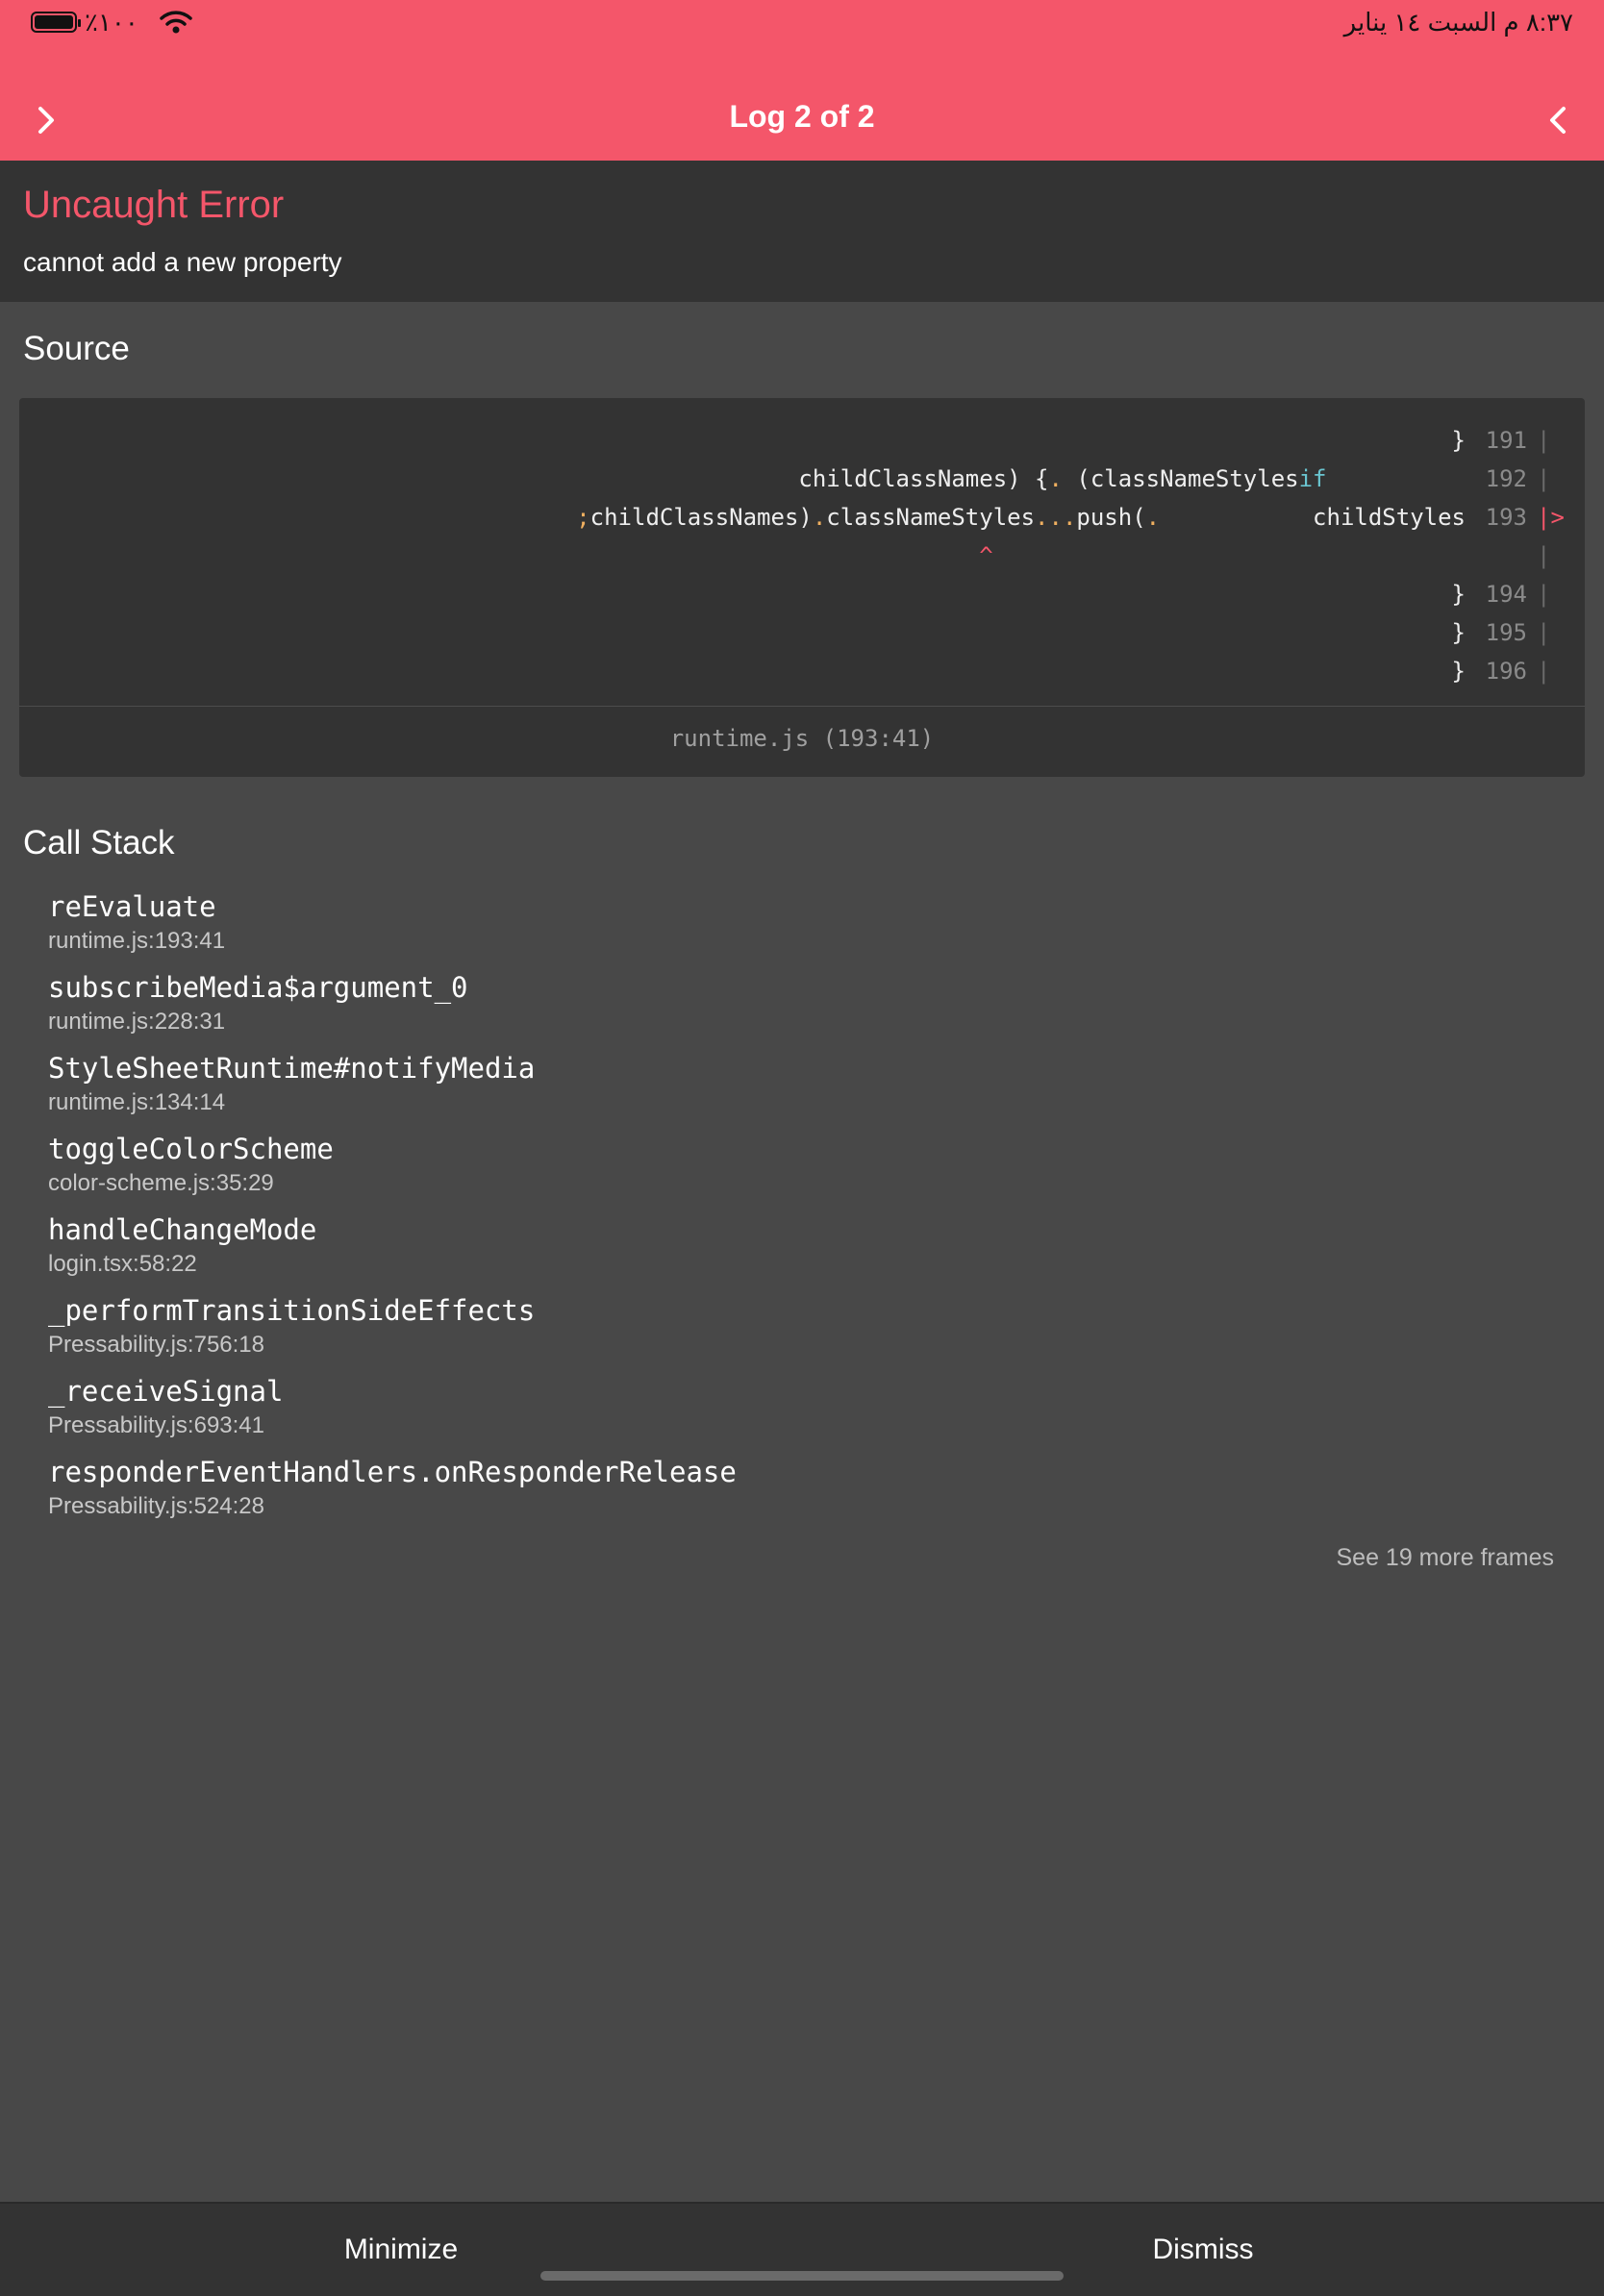 The height and width of the screenshot is (2296, 1604). I want to click on minimize-button: Minimize, so click(401, 2250).